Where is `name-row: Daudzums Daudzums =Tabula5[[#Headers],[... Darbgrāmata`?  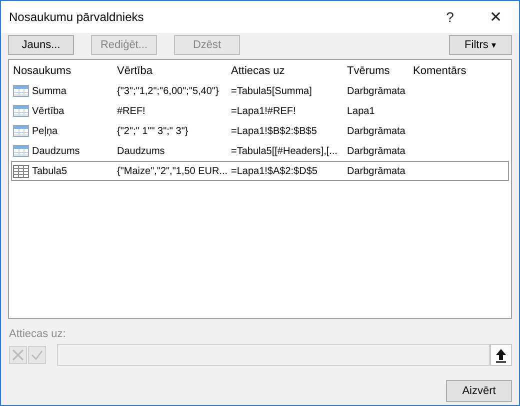 name-row: Daudzums Daudzums =Tabula5[[#Headers],[... Darbgrāmata is located at coordinates (260, 151).